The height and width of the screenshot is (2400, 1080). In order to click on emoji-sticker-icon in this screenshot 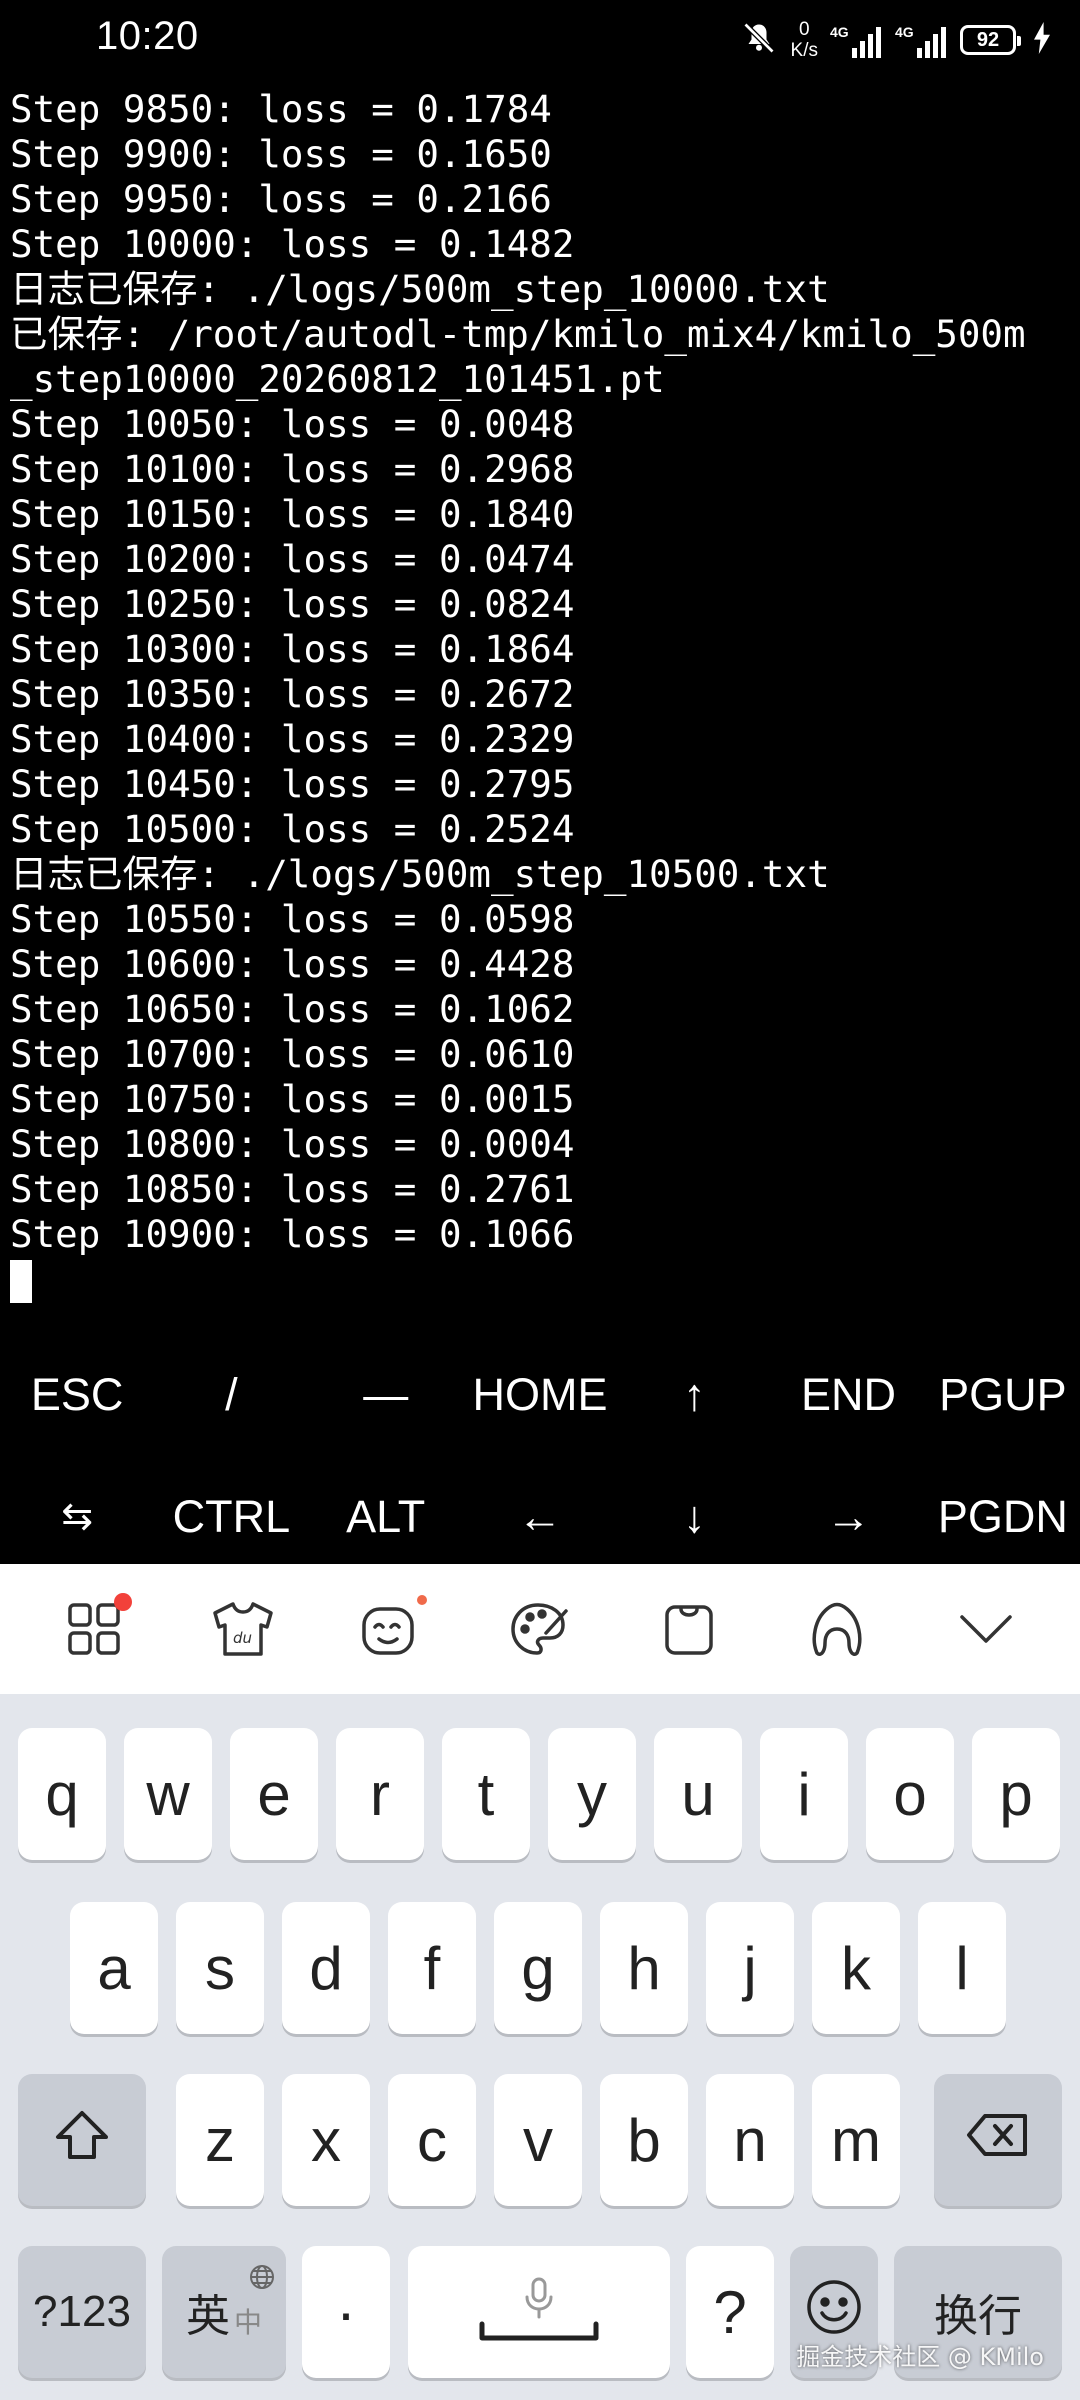, I will do `click(391, 1629)`.